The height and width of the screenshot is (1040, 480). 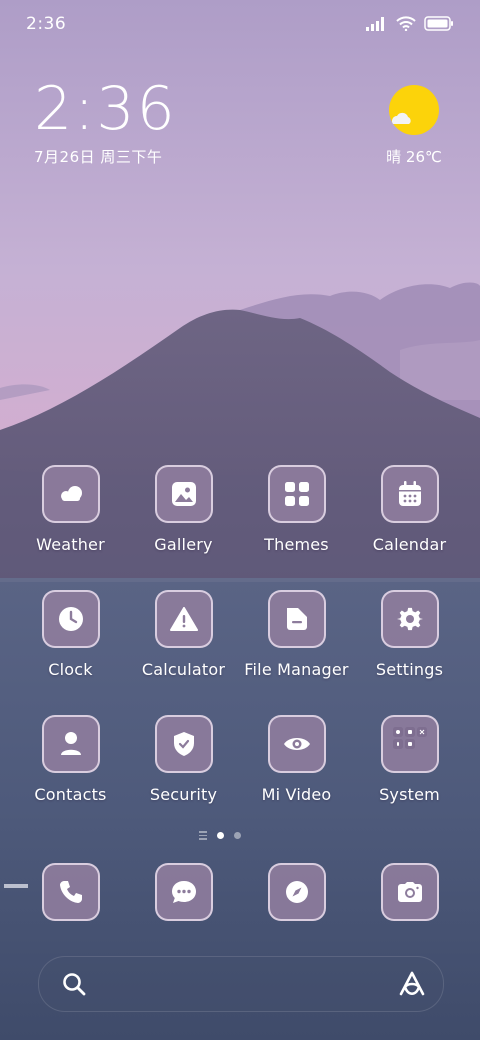 What do you see at coordinates (183, 794) in the screenshot?
I see `app-label: Security` at bounding box center [183, 794].